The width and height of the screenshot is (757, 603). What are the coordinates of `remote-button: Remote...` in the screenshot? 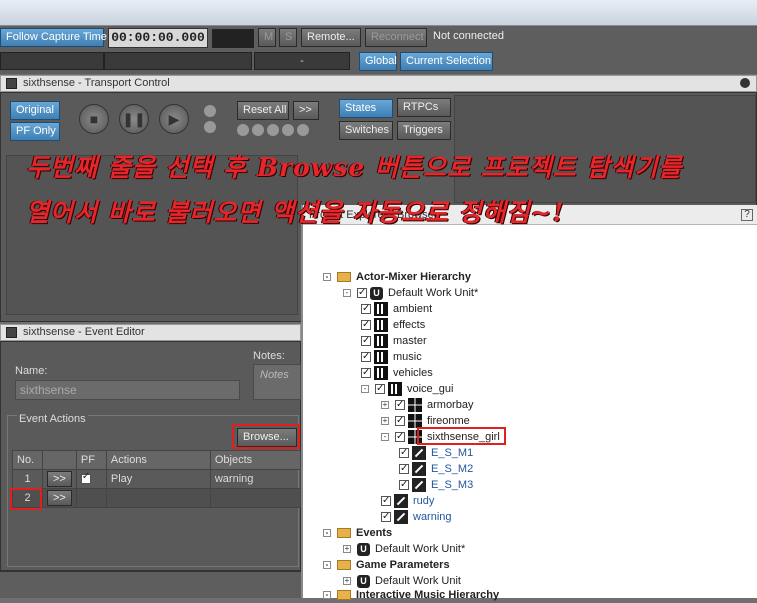 It's located at (331, 37).